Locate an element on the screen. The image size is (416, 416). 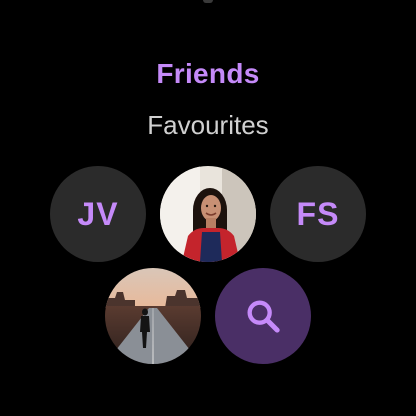
search-icon is located at coordinates (263, 316).